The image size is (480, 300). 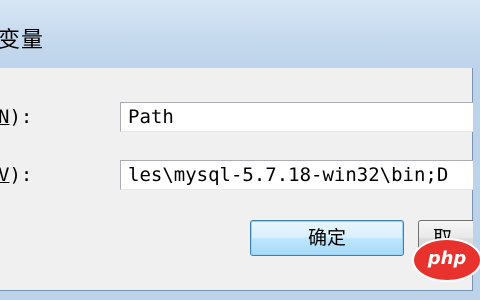 What do you see at coordinates (300, 117) in the screenshot?
I see `variable-name-input: Path` at bounding box center [300, 117].